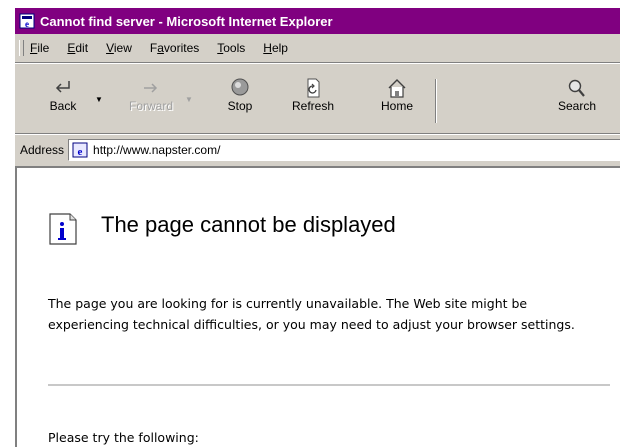  Describe the element at coordinates (397, 88) in the screenshot. I see `home-icon` at that location.